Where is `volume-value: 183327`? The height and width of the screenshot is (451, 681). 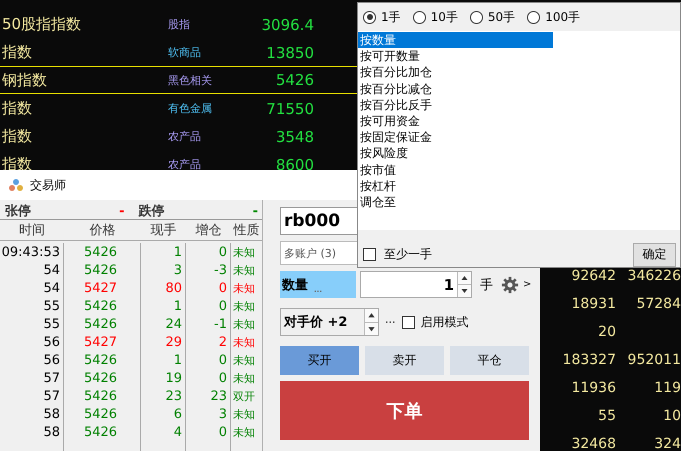
volume-value: 183327 is located at coordinates (589, 360).